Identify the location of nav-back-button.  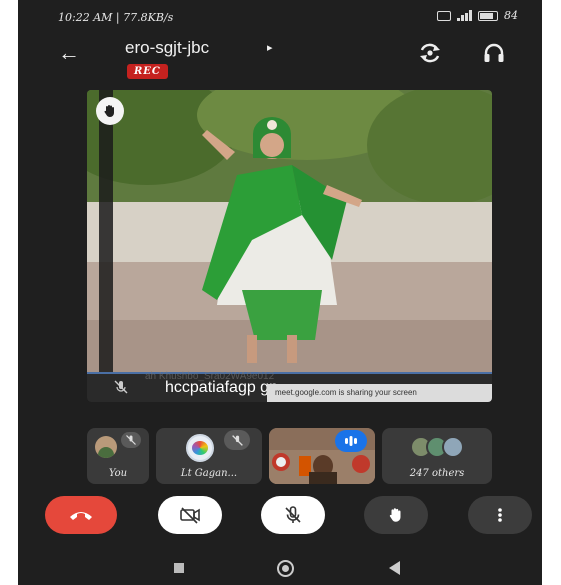
(394, 568).